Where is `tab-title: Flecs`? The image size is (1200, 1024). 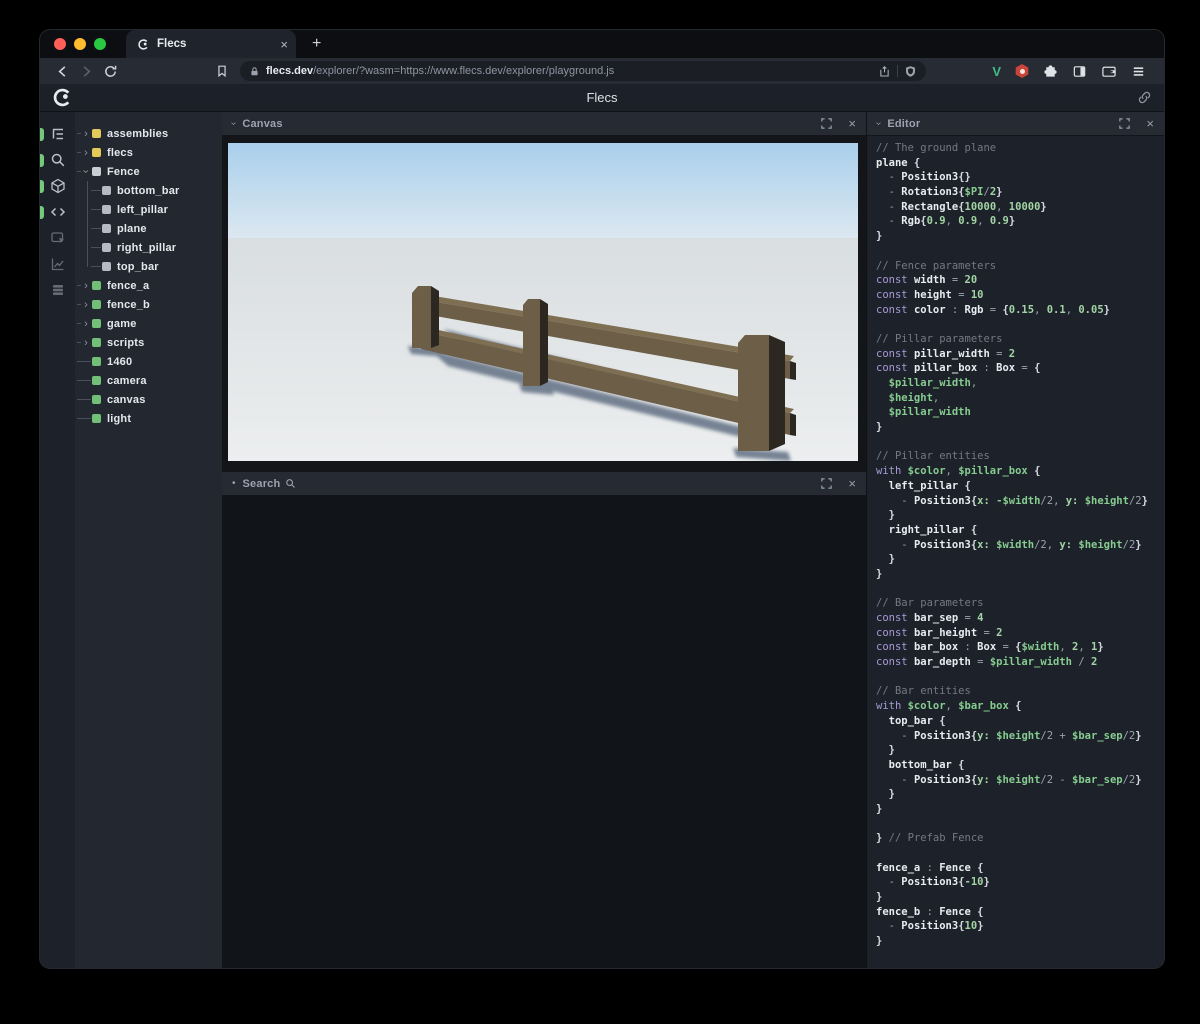 tab-title: Flecs is located at coordinates (172, 44).